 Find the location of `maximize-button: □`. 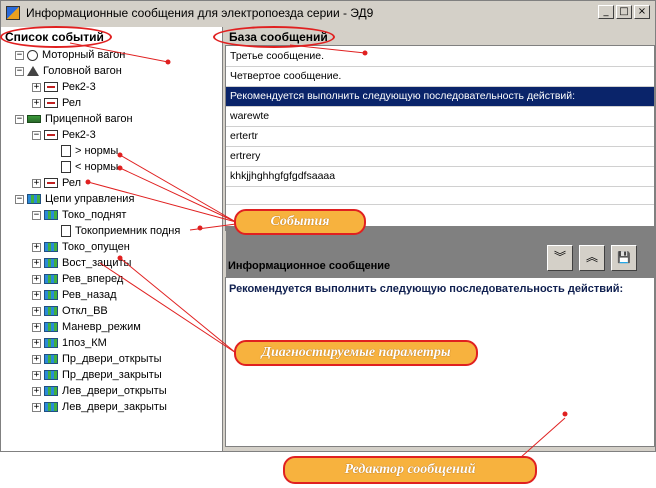

maximize-button: □ is located at coordinates (624, 12).